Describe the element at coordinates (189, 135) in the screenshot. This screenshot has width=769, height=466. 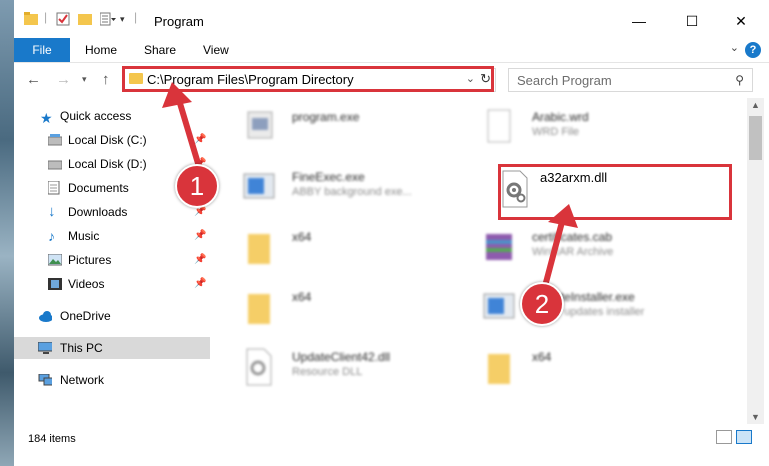
I see `arrow-1-line` at that location.